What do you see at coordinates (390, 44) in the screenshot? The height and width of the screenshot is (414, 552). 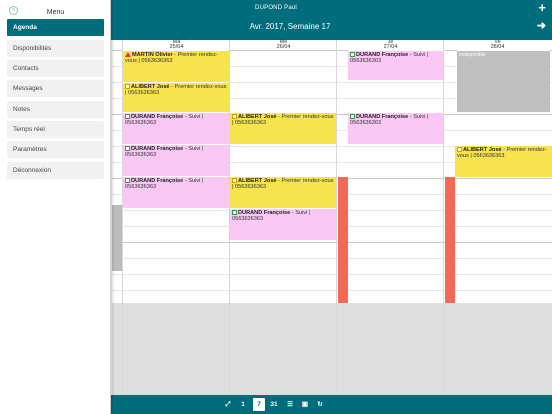 I see `day-header-thursday: Je 27/04` at bounding box center [390, 44].